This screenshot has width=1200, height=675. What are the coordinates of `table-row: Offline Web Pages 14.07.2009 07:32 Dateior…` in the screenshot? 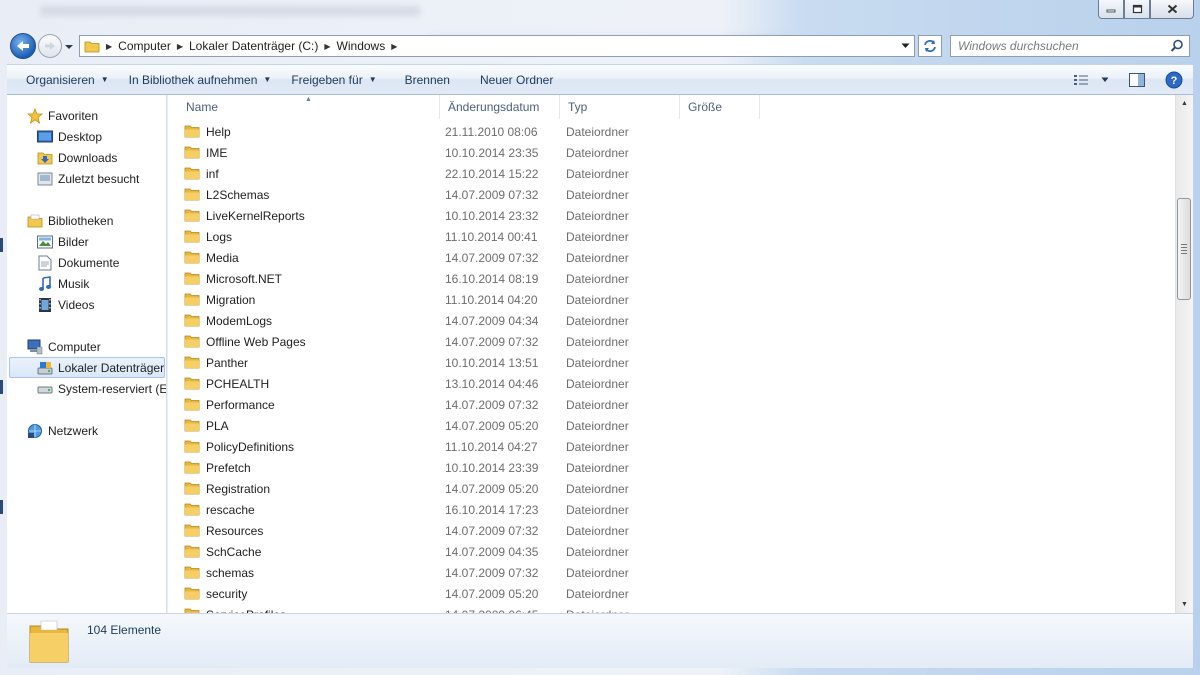 It's located at (473, 341).